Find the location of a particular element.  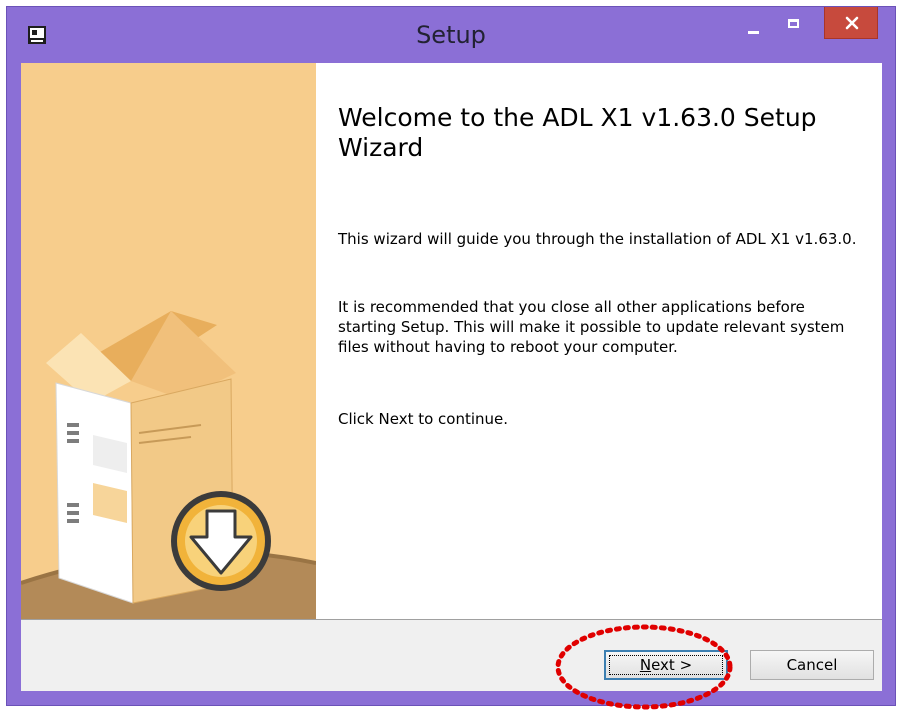

minimize-icon is located at coordinates (753, 32).